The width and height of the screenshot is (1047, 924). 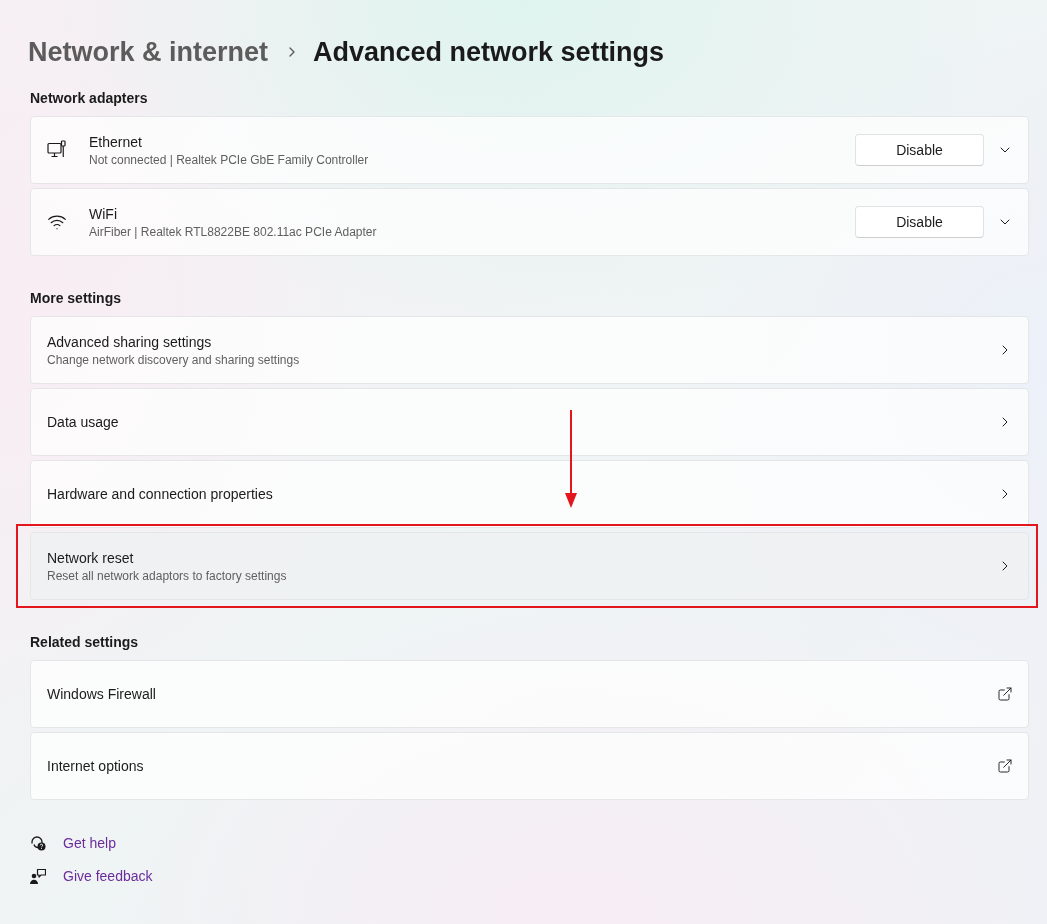 I want to click on footer-link: Give feedback, so click(x=108, y=876).